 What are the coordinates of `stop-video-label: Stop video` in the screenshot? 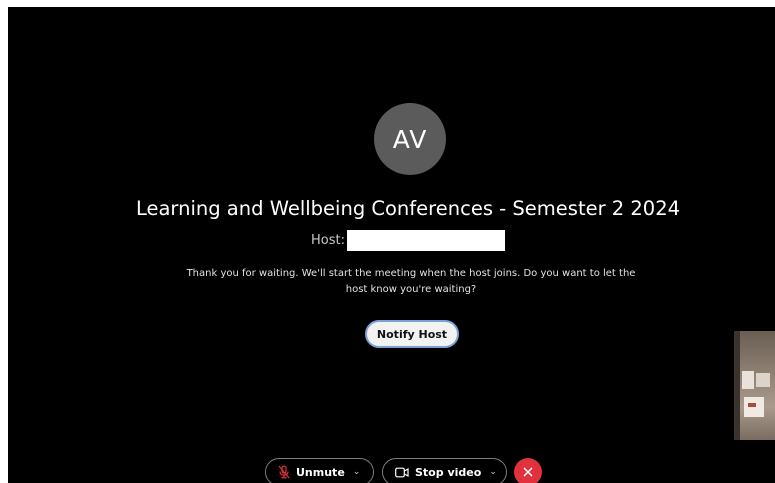 It's located at (448, 472).